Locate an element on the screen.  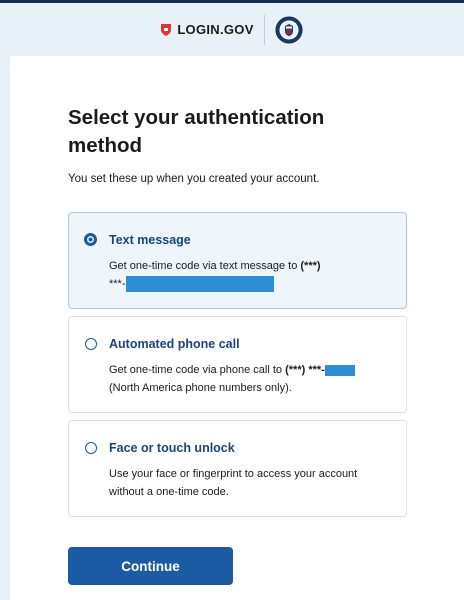
page-title: Select your authentication method is located at coordinates (196, 131).